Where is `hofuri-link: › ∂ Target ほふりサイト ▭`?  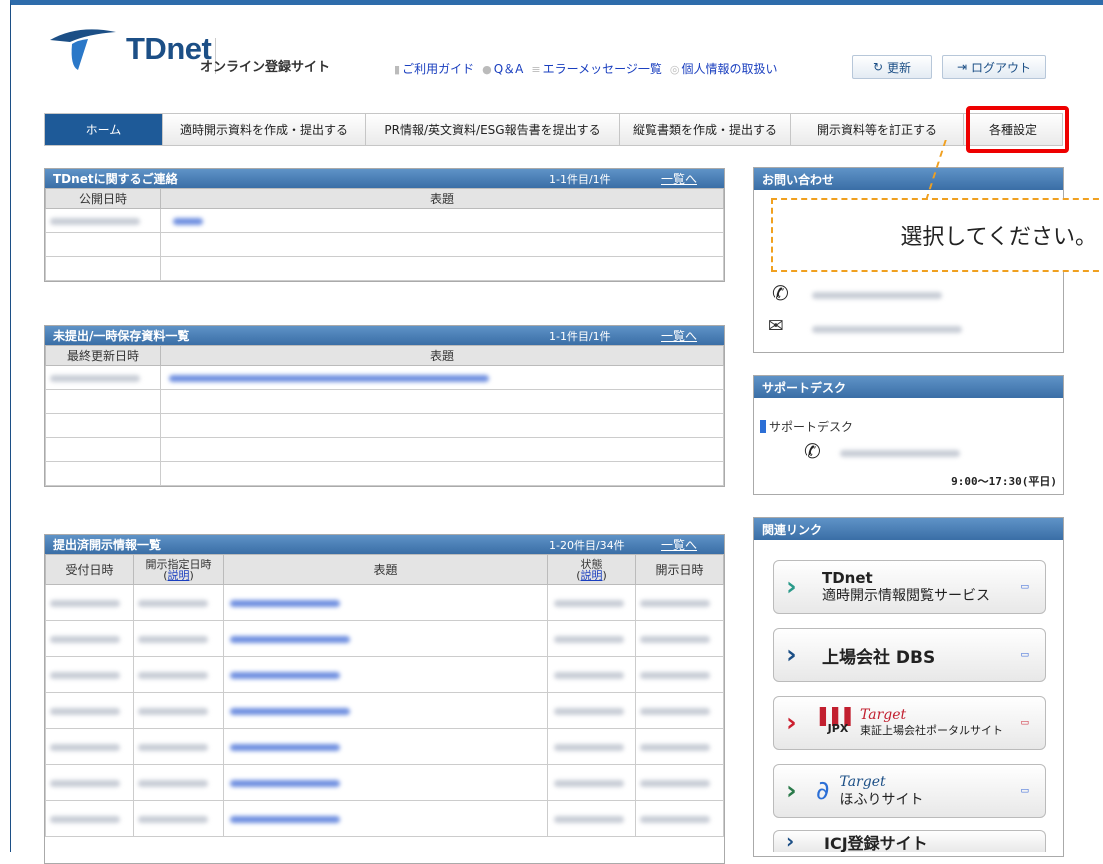 hofuri-link: › ∂ Target ほふりサイト ▭ is located at coordinates (909, 791).